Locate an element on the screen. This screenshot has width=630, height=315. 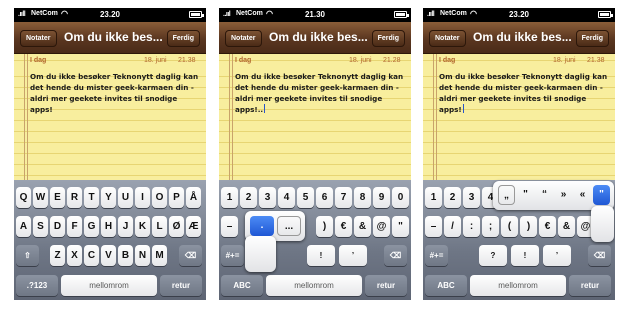
popup-option-left-guillemet: « is located at coordinates (582, 195).